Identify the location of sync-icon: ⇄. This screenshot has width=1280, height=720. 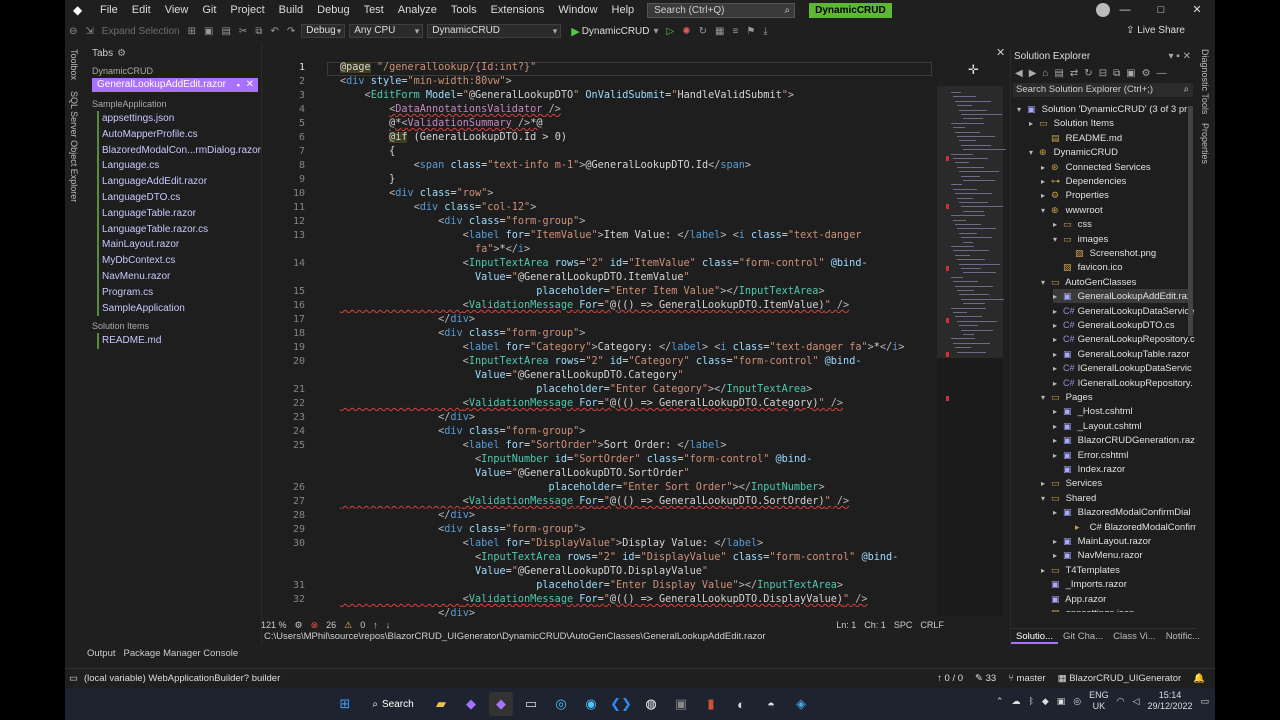
(1074, 73).